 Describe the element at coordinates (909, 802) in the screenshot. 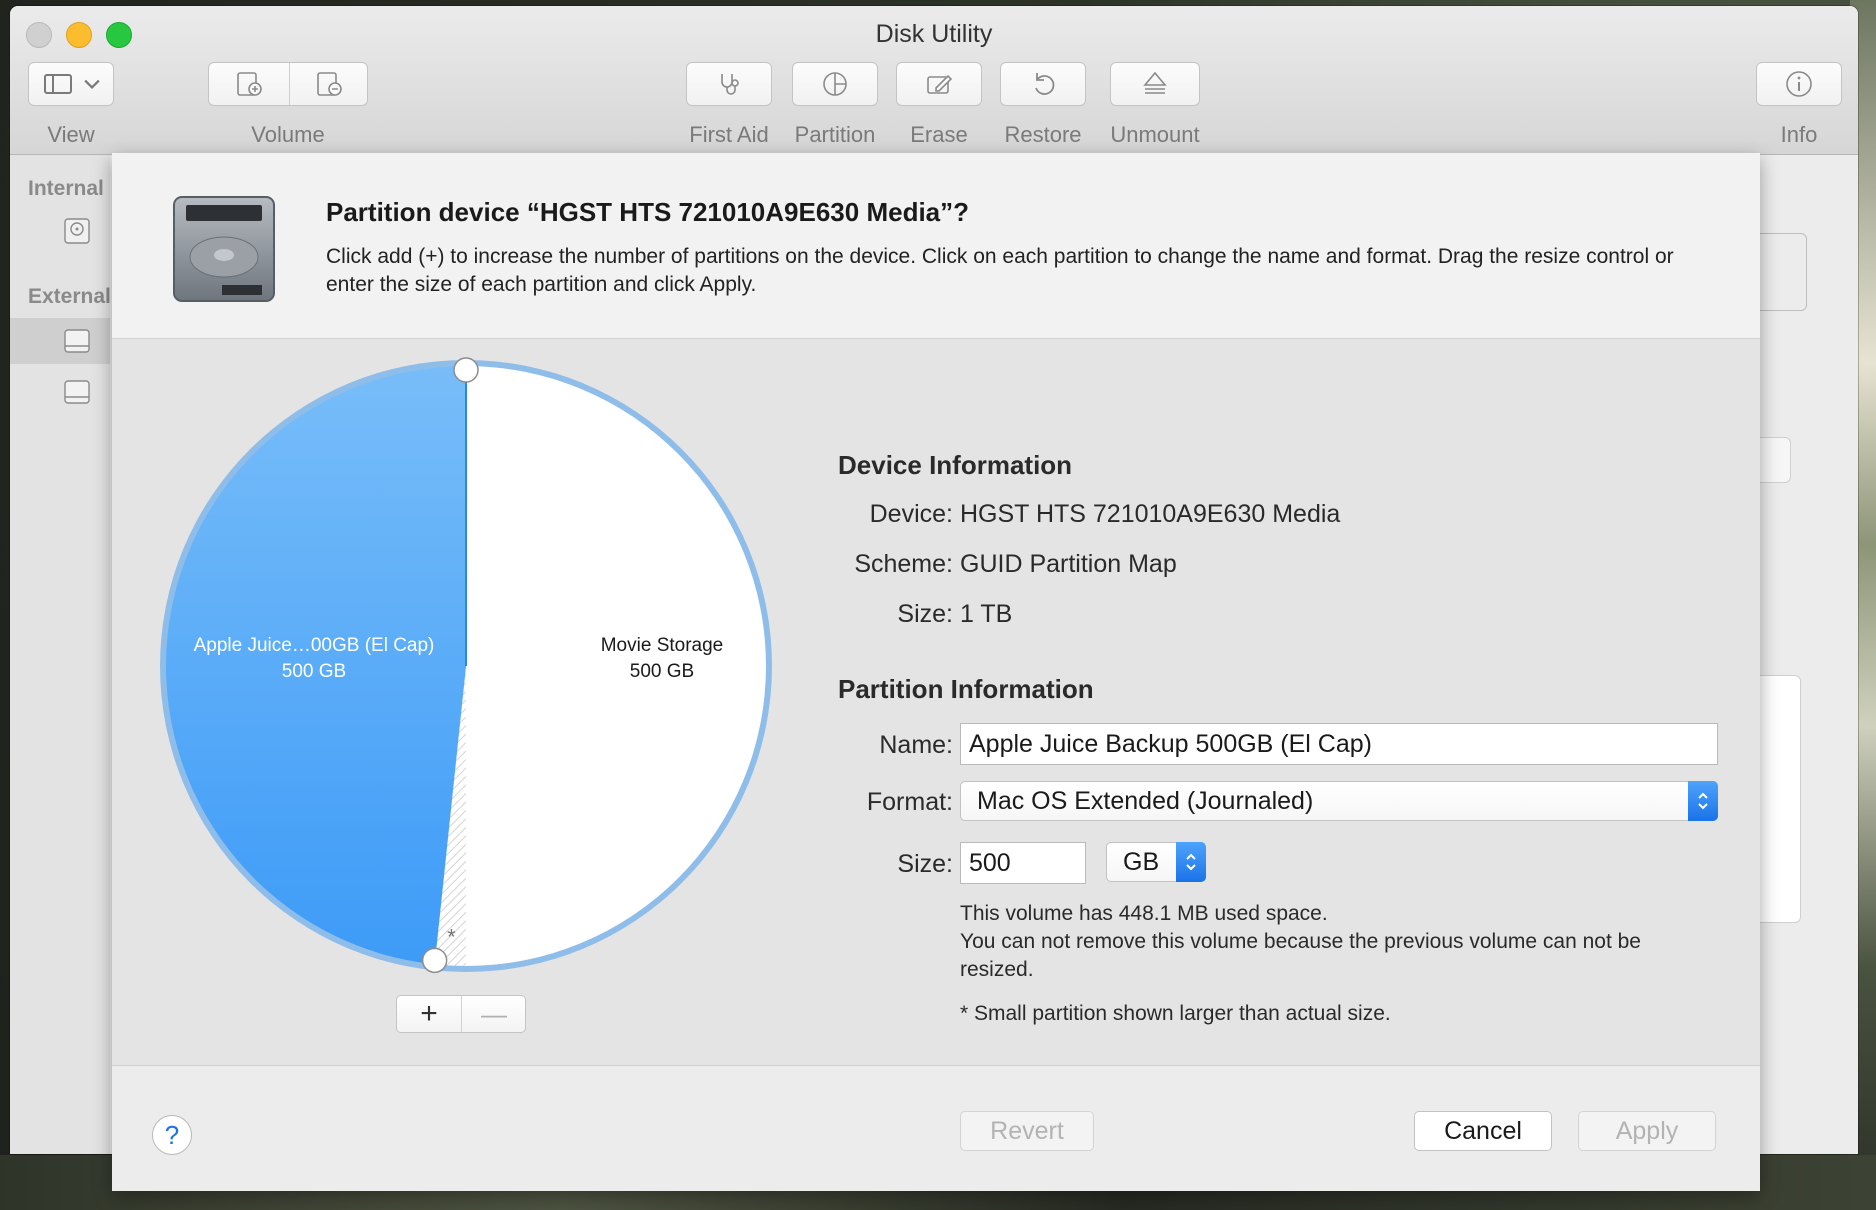

I see `format-key: Format:` at that location.